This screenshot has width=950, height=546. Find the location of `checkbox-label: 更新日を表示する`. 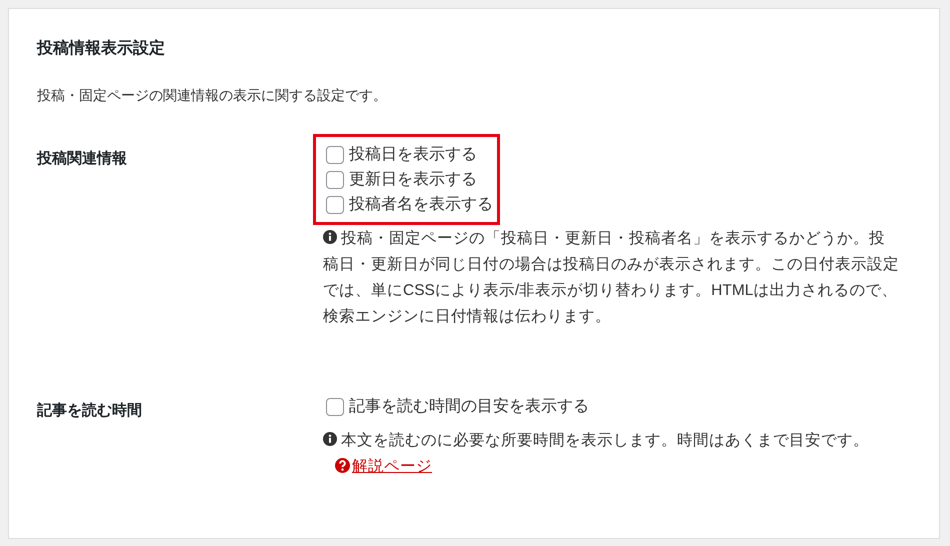

checkbox-label: 更新日を表示する is located at coordinates (413, 180).